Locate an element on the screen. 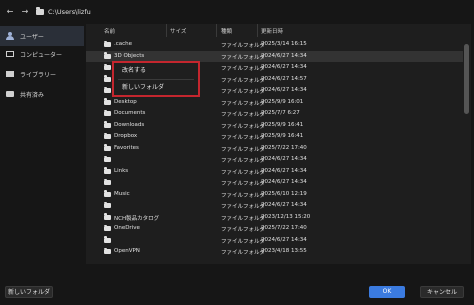 The height and width of the screenshot is (305, 474). address-bar: C:\Users\lizfu is located at coordinates (249, 12).